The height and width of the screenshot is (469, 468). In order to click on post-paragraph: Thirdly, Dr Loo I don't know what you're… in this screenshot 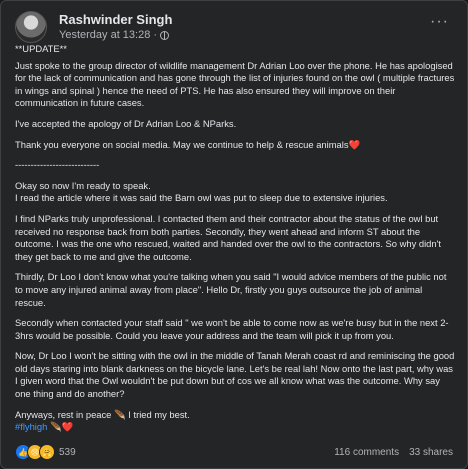, I will do `click(231, 289)`.